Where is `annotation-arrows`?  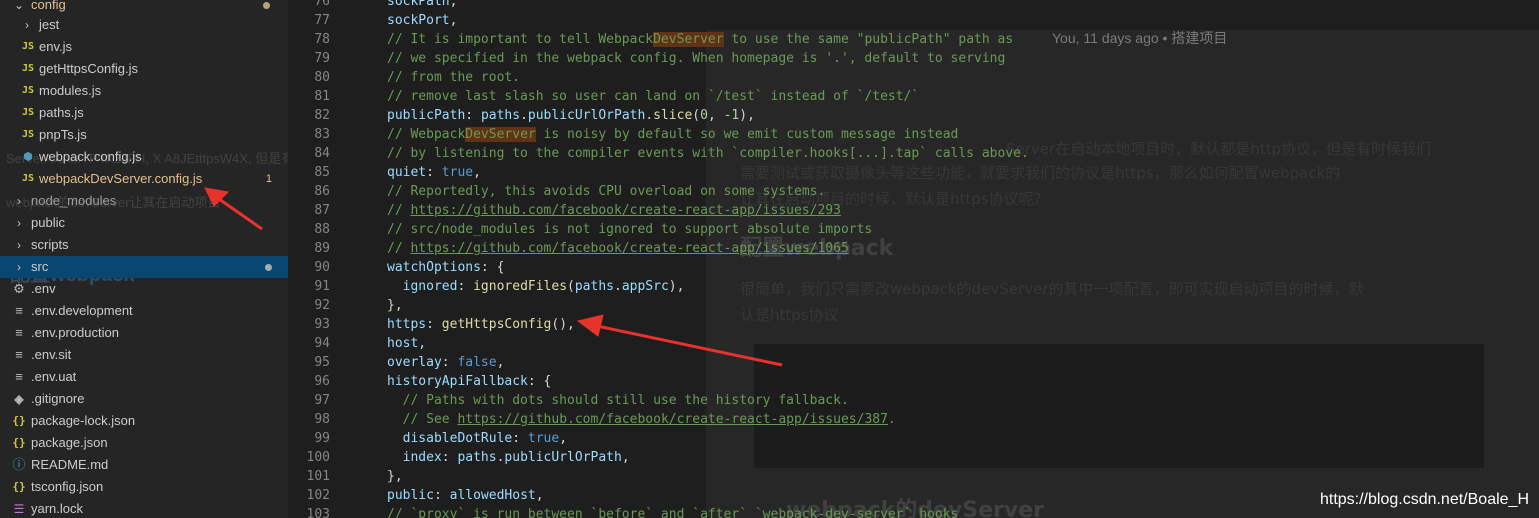
annotation-arrows is located at coordinates (493, 277).